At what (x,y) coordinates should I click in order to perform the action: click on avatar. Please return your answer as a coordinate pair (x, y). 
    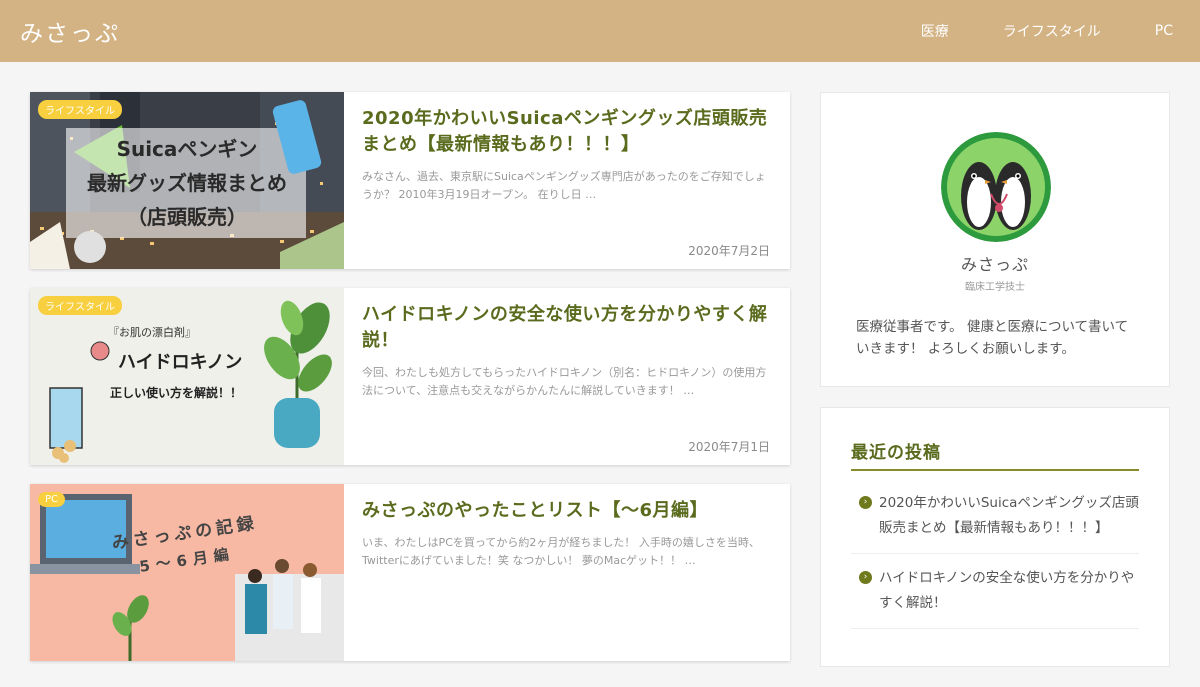
    Looking at the image, I should click on (996, 187).